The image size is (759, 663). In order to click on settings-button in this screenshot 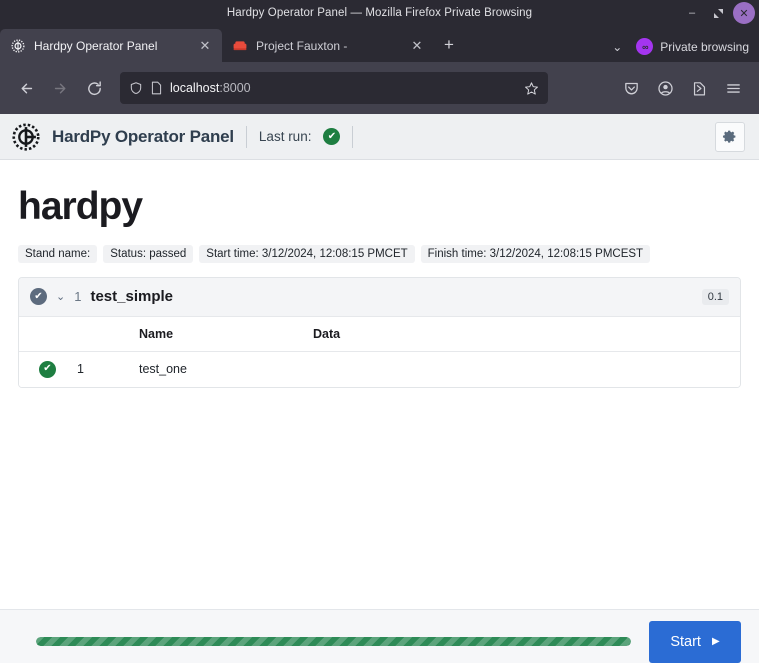, I will do `click(730, 136)`.